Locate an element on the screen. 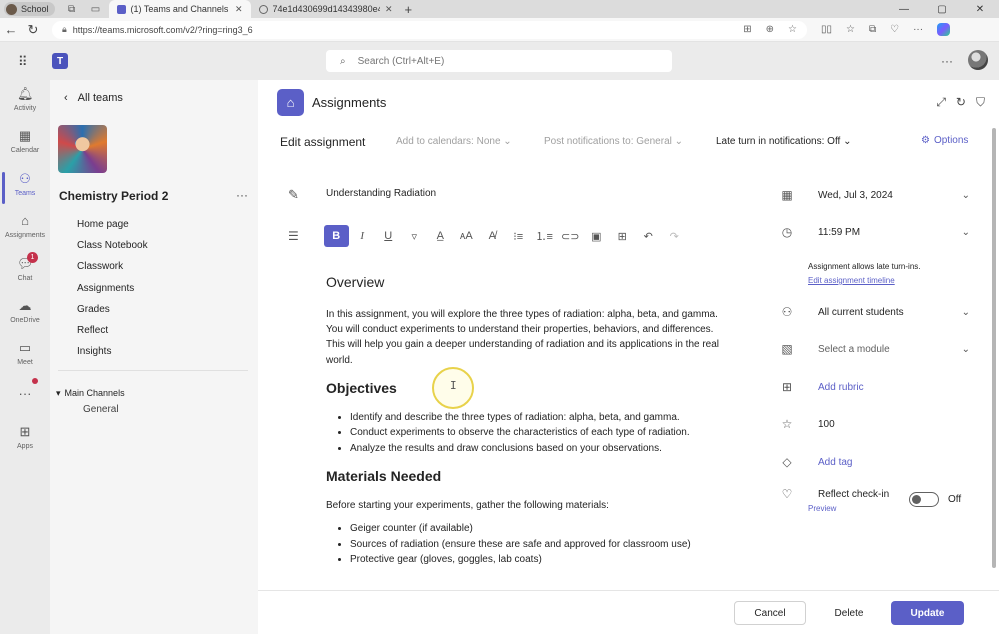  text-cursor-icon: I is located at coordinates (453, 385).